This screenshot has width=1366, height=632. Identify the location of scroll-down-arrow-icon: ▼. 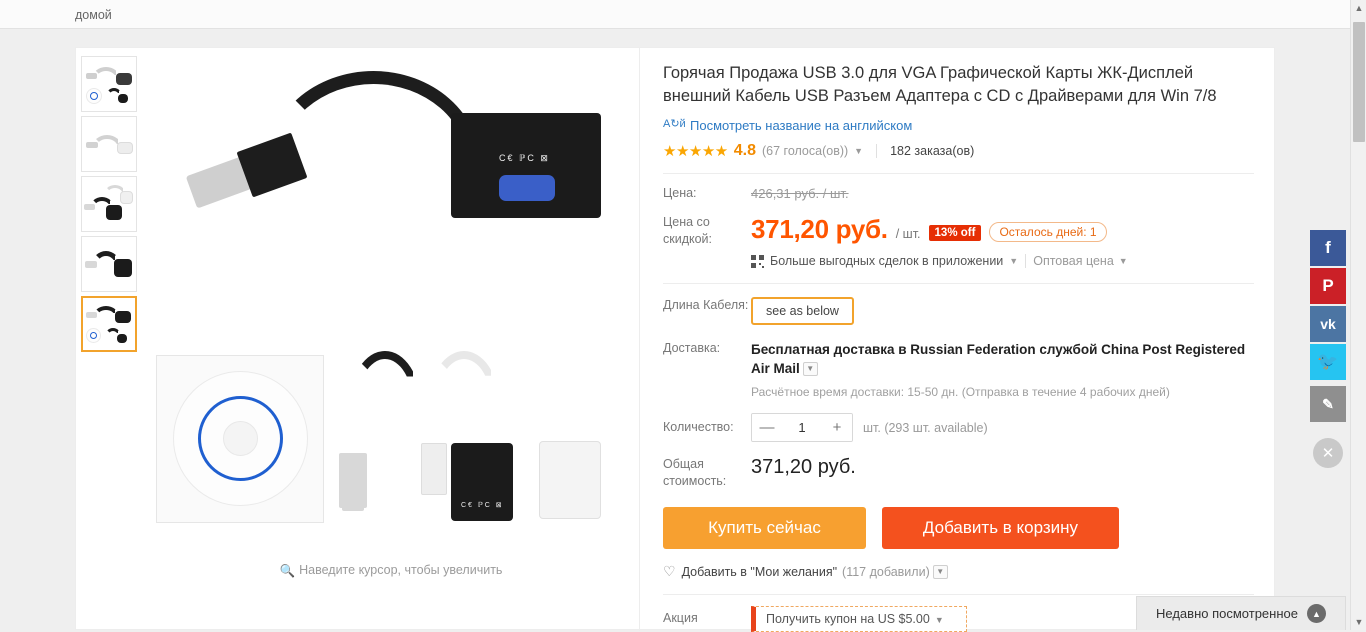
(1358, 622).